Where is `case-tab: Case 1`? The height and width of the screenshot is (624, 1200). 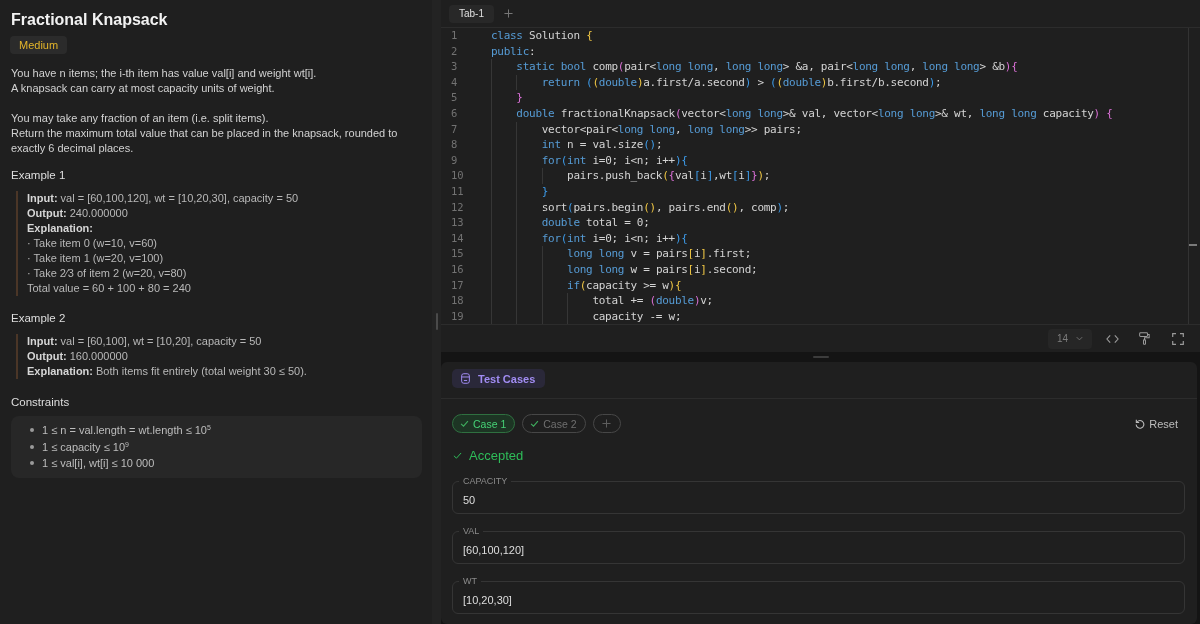 case-tab: Case 1 is located at coordinates (484, 423).